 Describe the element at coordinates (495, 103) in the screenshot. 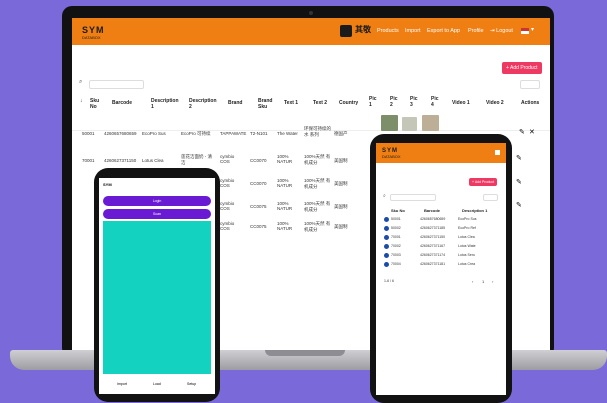

I see `col-header-video-2: Video 2` at that location.